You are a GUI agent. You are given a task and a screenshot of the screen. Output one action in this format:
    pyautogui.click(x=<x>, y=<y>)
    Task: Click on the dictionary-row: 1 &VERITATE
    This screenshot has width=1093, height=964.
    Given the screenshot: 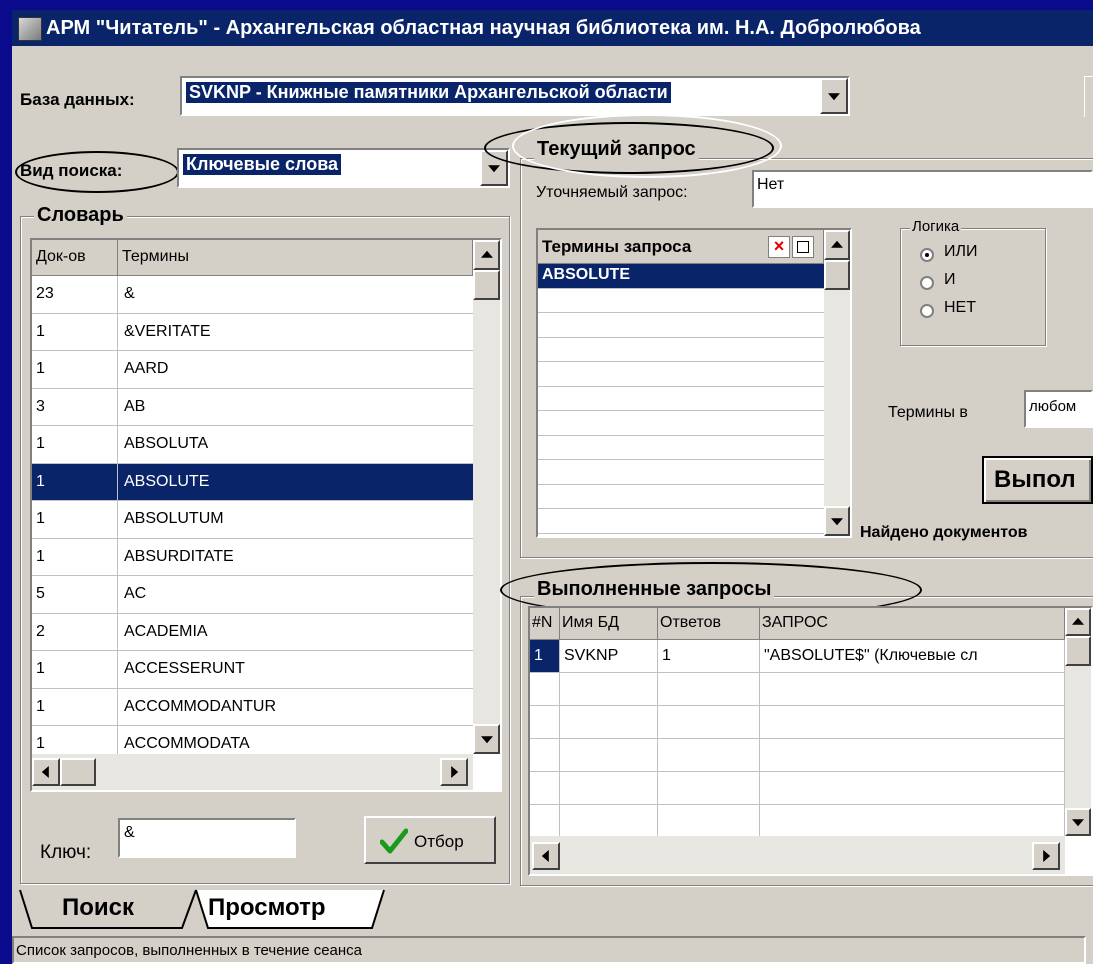 What is the action you would take?
    pyautogui.click(x=252, y=332)
    